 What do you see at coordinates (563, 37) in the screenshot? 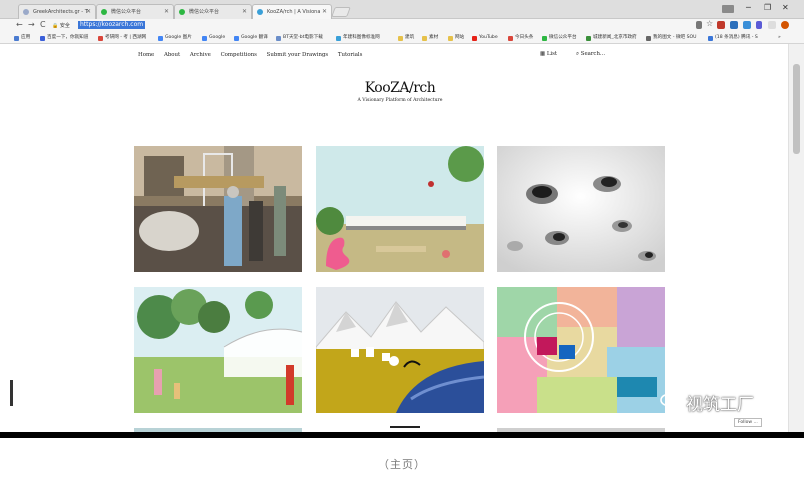
I see `bookmark-label: 微信公众平台` at bounding box center [563, 37].